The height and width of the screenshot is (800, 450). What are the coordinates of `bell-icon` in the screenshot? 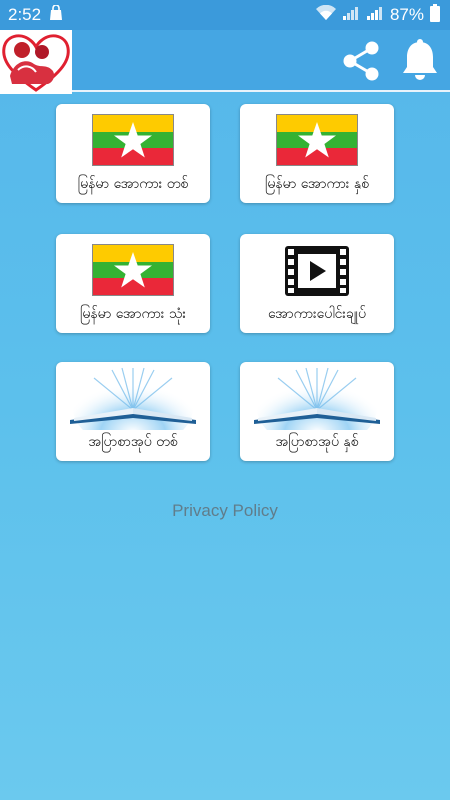 It's located at (420, 59).